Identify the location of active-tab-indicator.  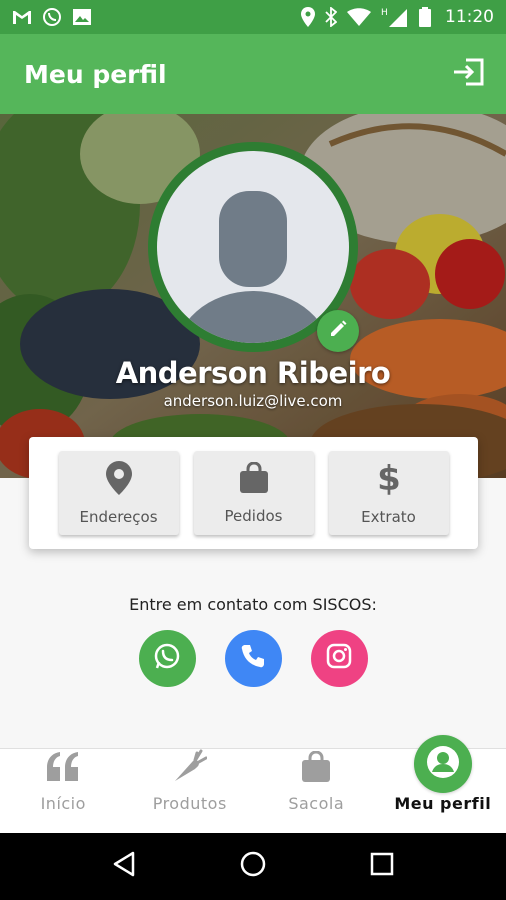
(442, 764).